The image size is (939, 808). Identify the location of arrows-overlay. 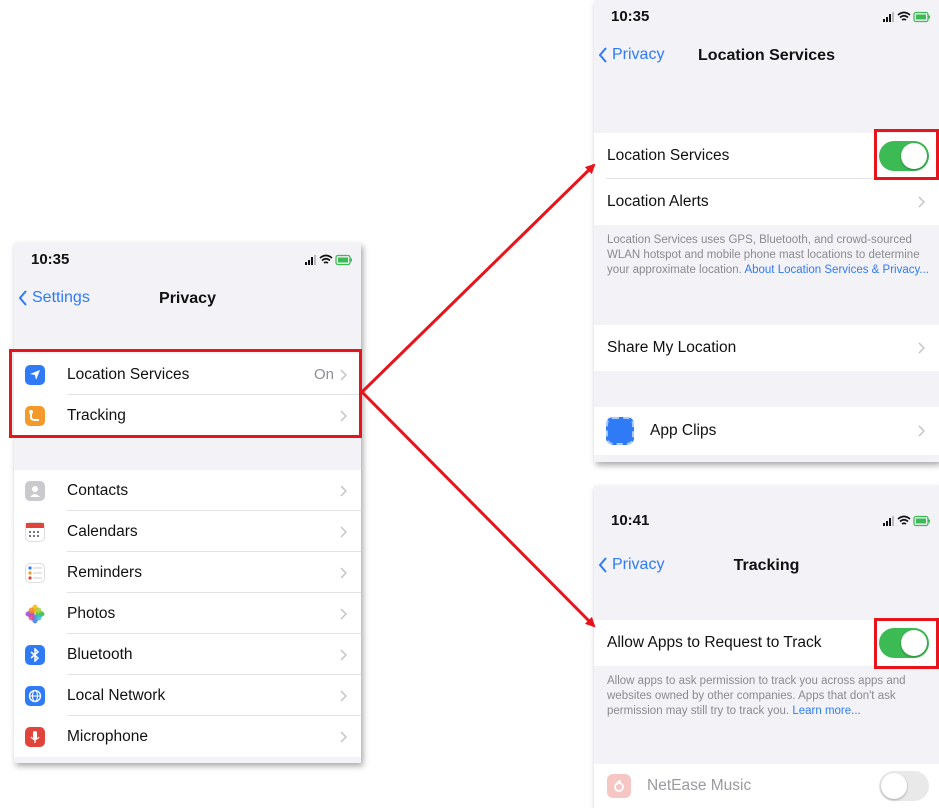
(478, 395).